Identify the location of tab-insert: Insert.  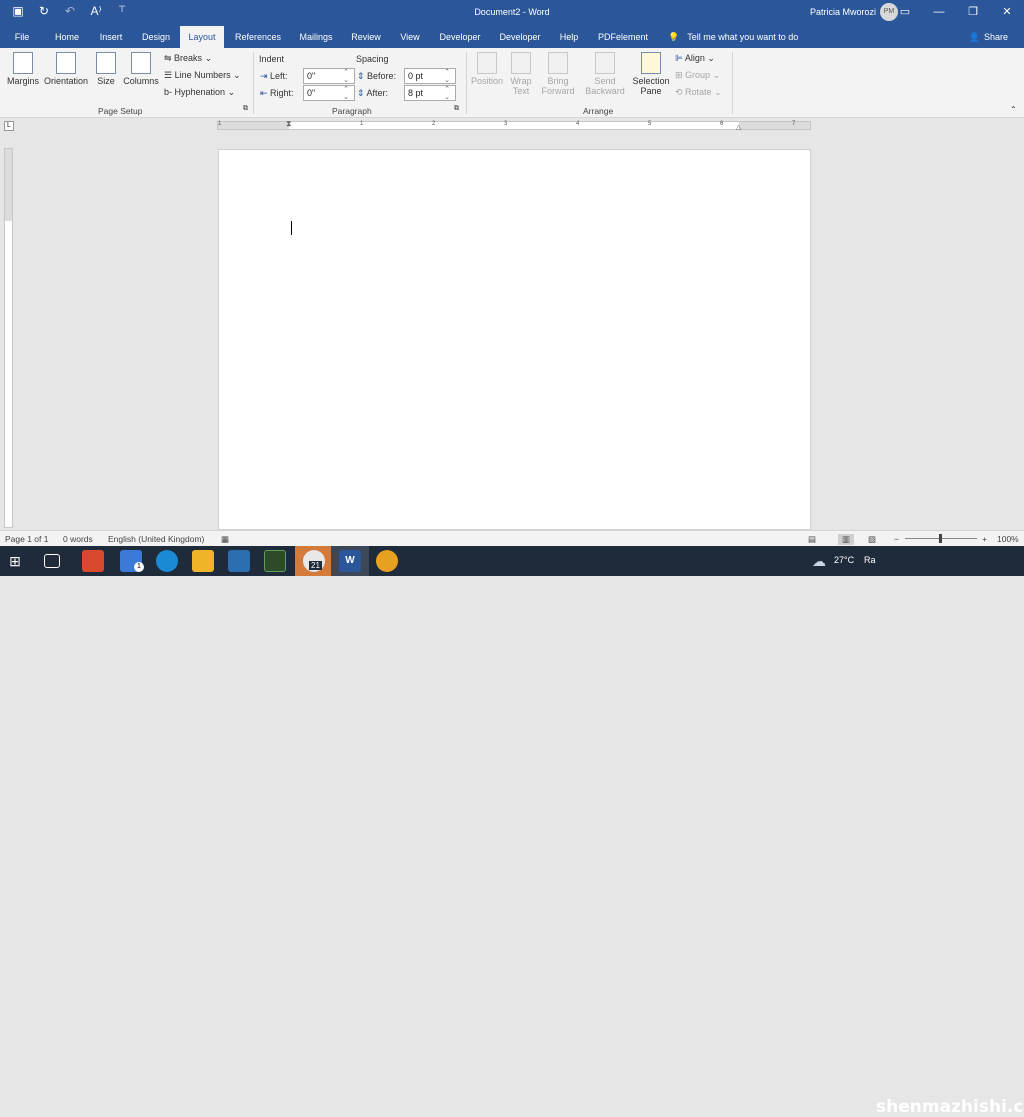
(111, 37).